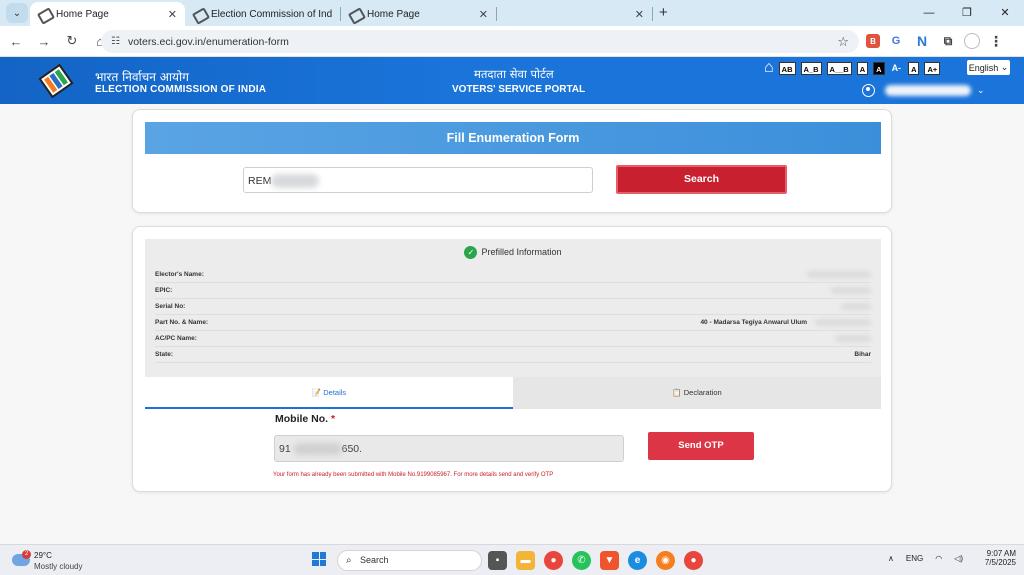  What do you see at coordinates (948, 41) in the screenshot?
I see `puzzle-extensions-icon: ⧉` at bounding box center [948, 41].